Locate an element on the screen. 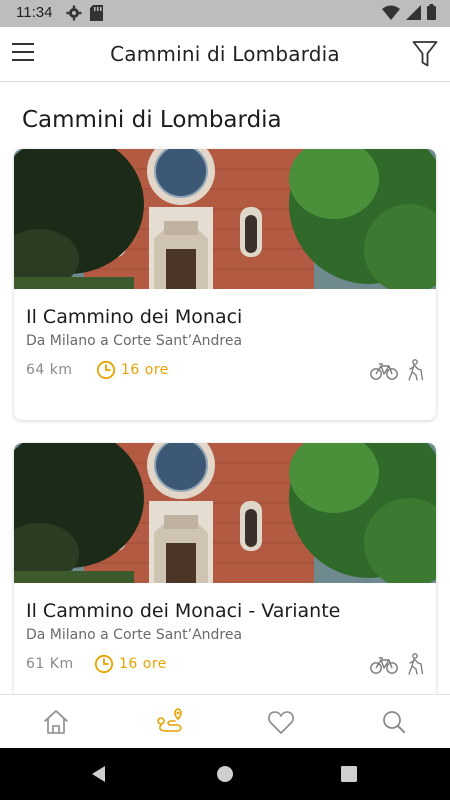 This screenshot has width=450, height=800. app-bar: Cammini di Lombardia is located at coordinates (225, 54).